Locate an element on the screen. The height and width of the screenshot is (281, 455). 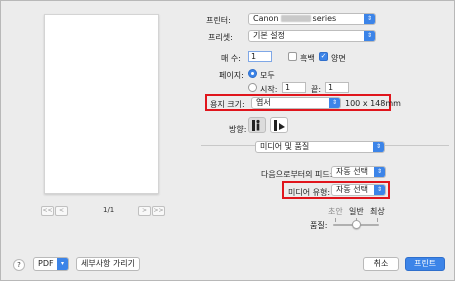
pages-to-input: 1 is located at coordinates (337, 87).